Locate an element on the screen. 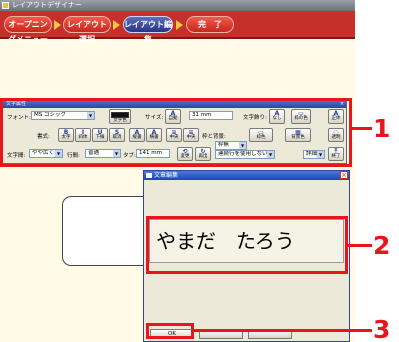  app-icon is located at coordinates (5, 5).